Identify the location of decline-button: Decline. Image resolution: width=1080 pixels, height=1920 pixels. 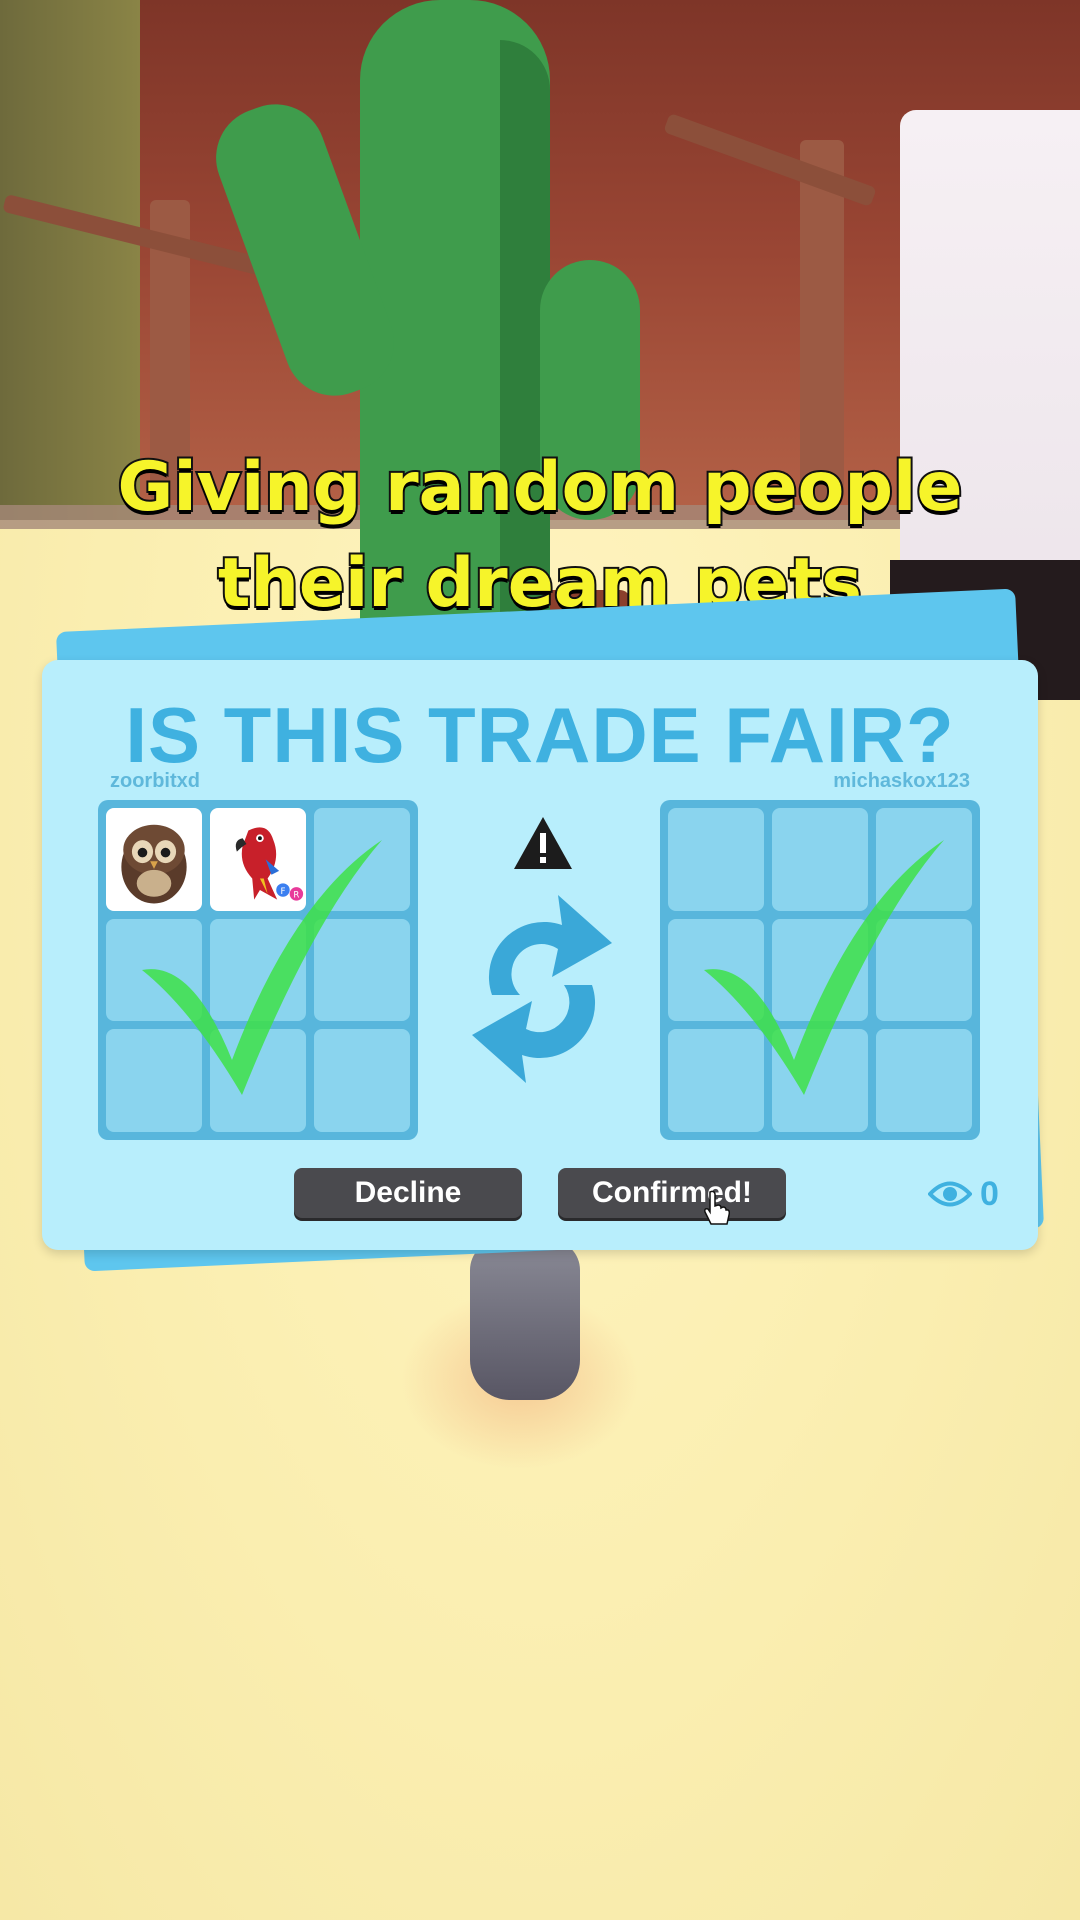
(408, 1193).